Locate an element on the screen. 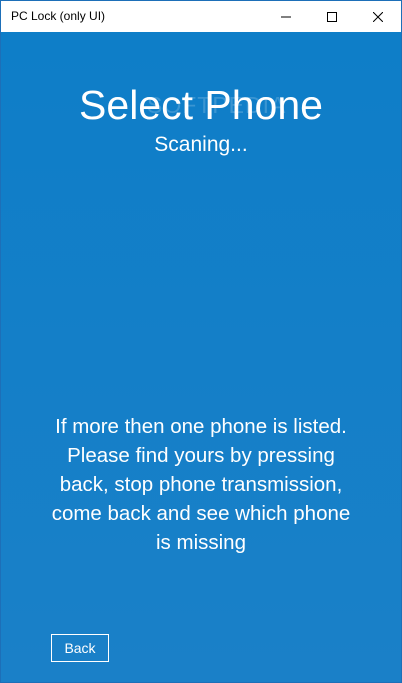 The height and width of the screenshot is (683, 402). maximize-button is located at coordinates (332, 16).